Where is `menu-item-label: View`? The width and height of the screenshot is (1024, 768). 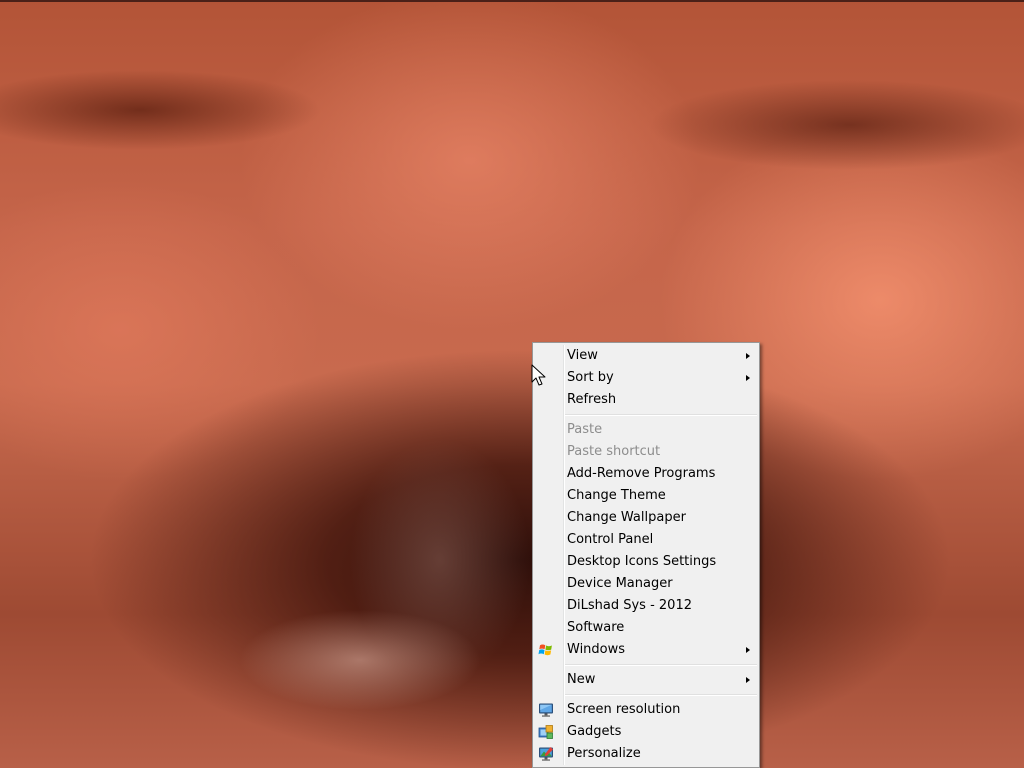
menu-item-label: View is located at coordinates (582, 355).